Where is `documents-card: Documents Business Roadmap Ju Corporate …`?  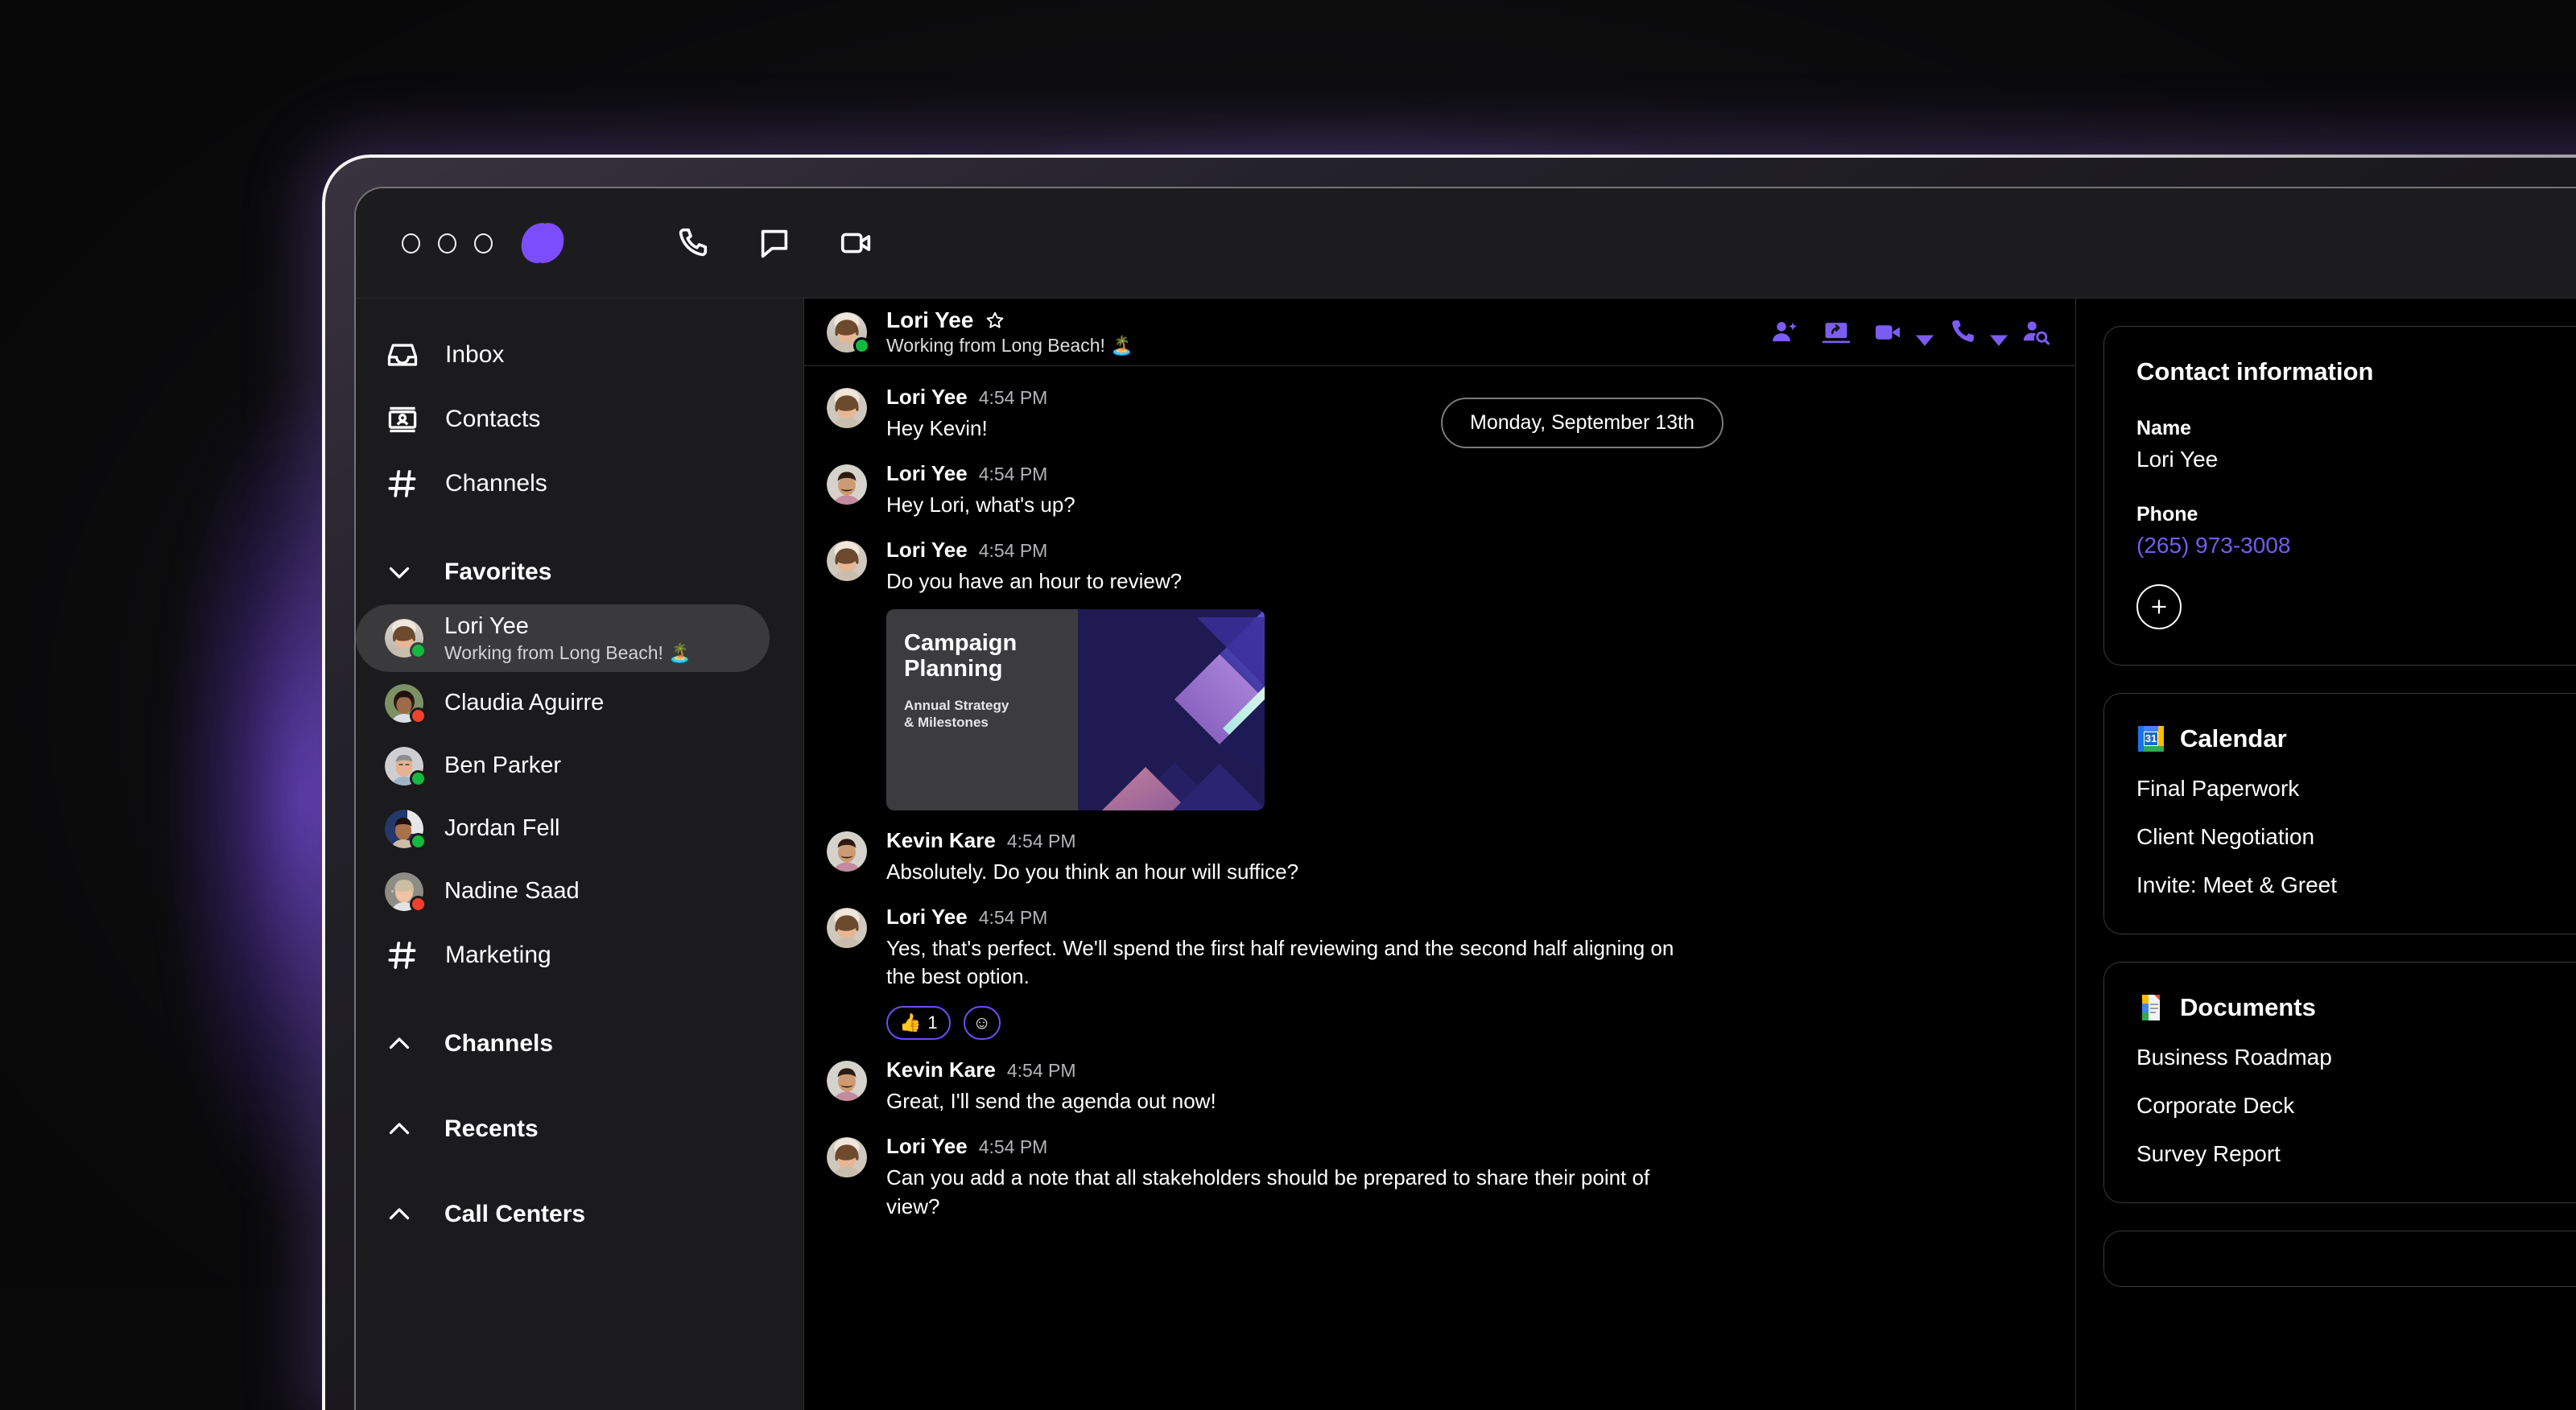
documents-card: Documents Business Roadmap Ju Corporate … is located at coordinates (2339, 1082).